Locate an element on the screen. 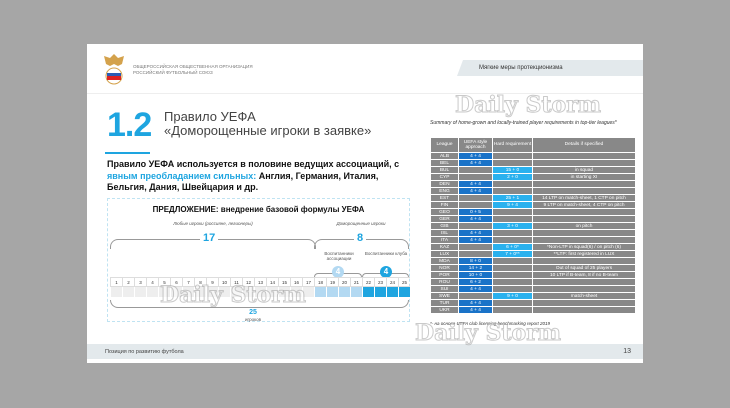 The image size is (730, 408). table-cell: 8 + 0 is located at coordinates (475, 261).